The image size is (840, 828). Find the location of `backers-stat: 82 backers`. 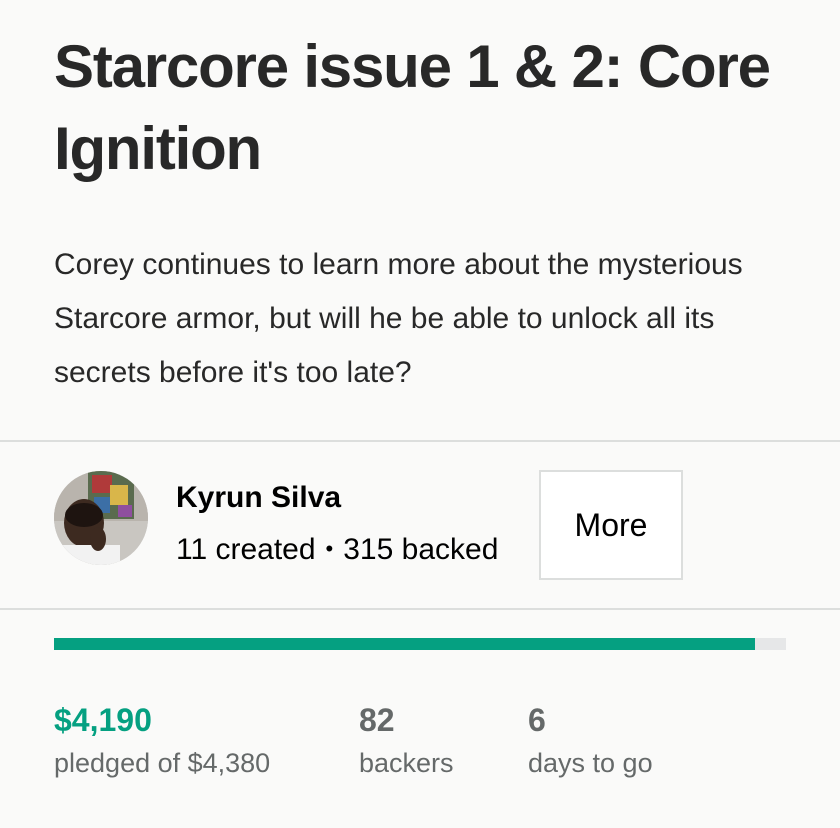

backers-stat: 82 backers is located at coordinates (406, 740).